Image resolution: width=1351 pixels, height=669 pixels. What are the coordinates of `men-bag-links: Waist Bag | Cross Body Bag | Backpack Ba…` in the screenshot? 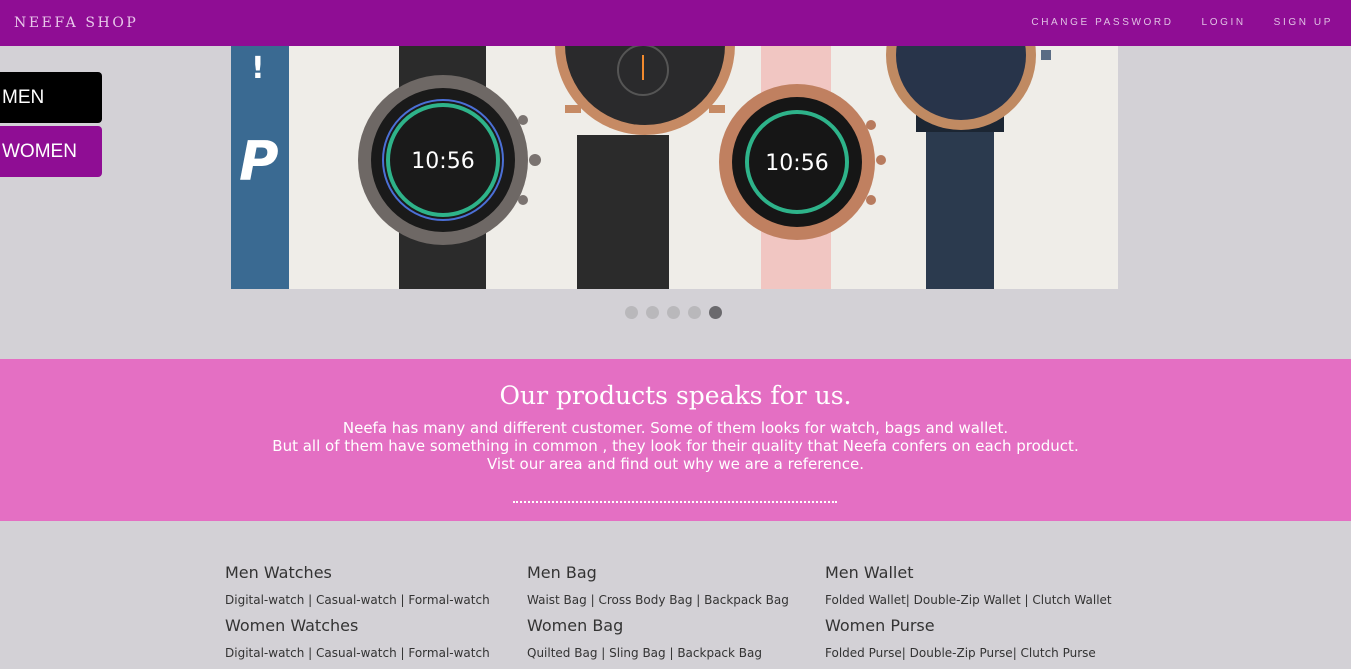 It's located at (658, 600).